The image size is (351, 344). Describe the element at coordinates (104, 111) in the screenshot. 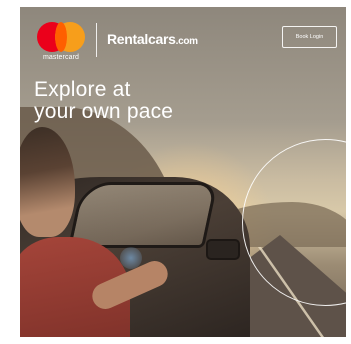

I see `headline-line-2: your own pace` at that location.